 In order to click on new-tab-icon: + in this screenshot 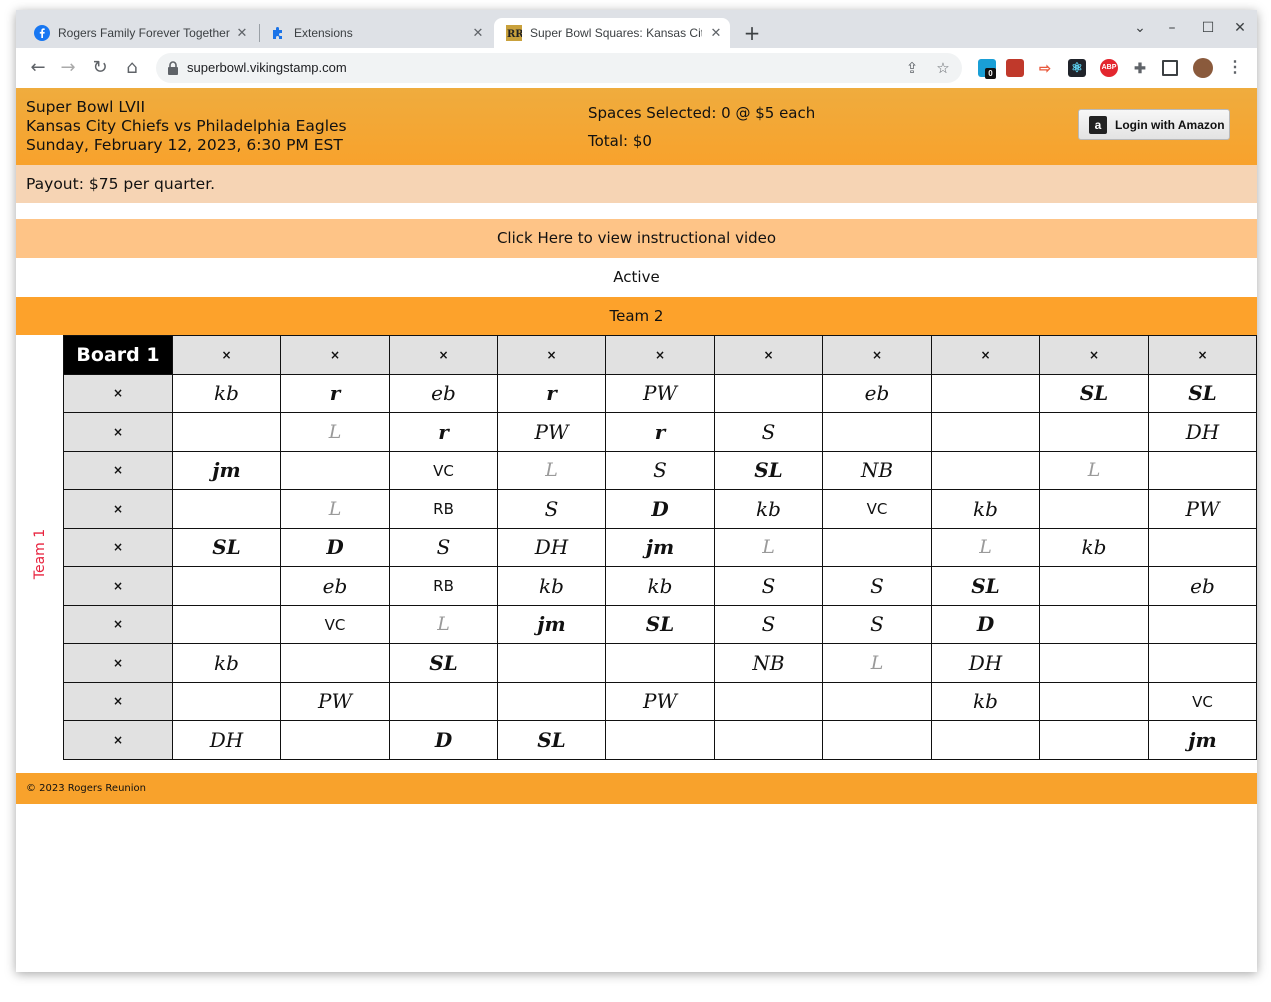, I will do `click(752, 33)`.